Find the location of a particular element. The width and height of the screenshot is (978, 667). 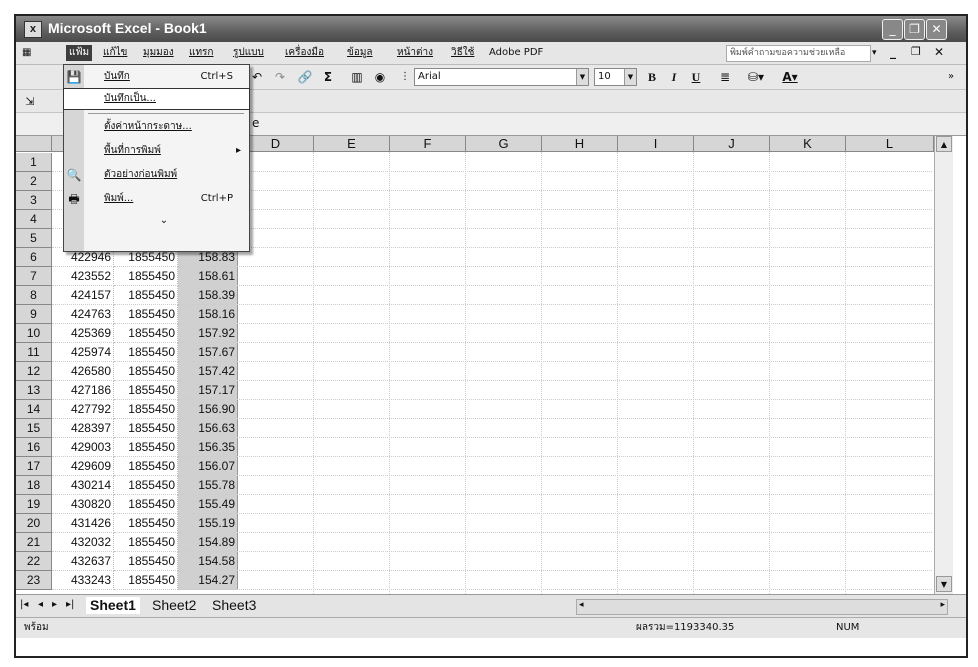

cell-c: 158.16 is located at coordinates (208, 314).